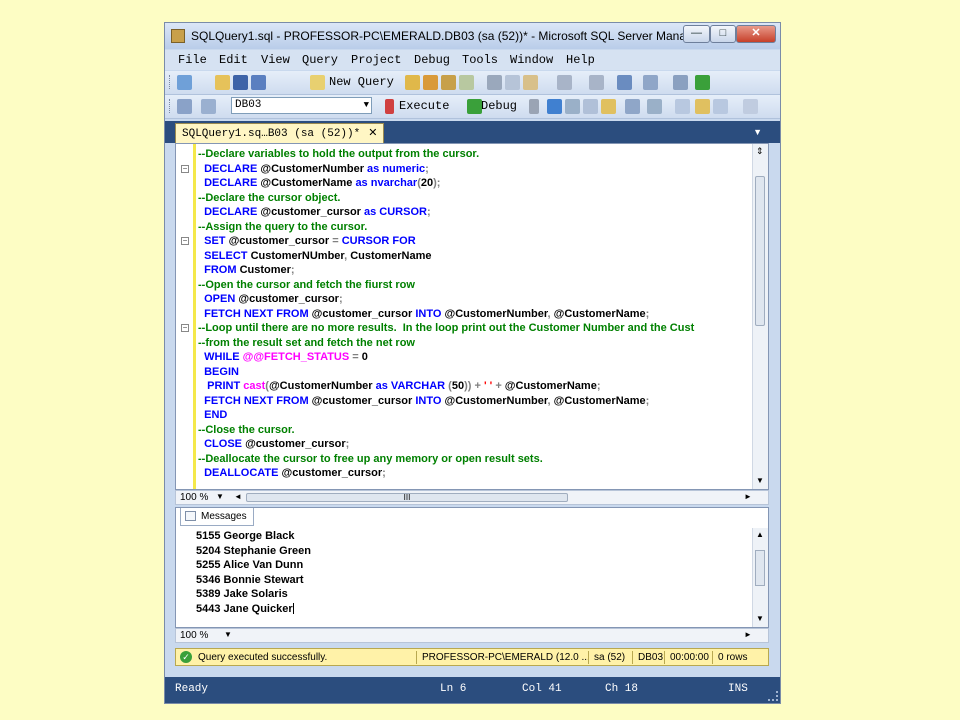 The height and width of the screenshot is (720, 960). What do you see at coordinates (361, 82) in the screenshot?
I see `new-query-button: New Query` at bounding box center [361, 82].